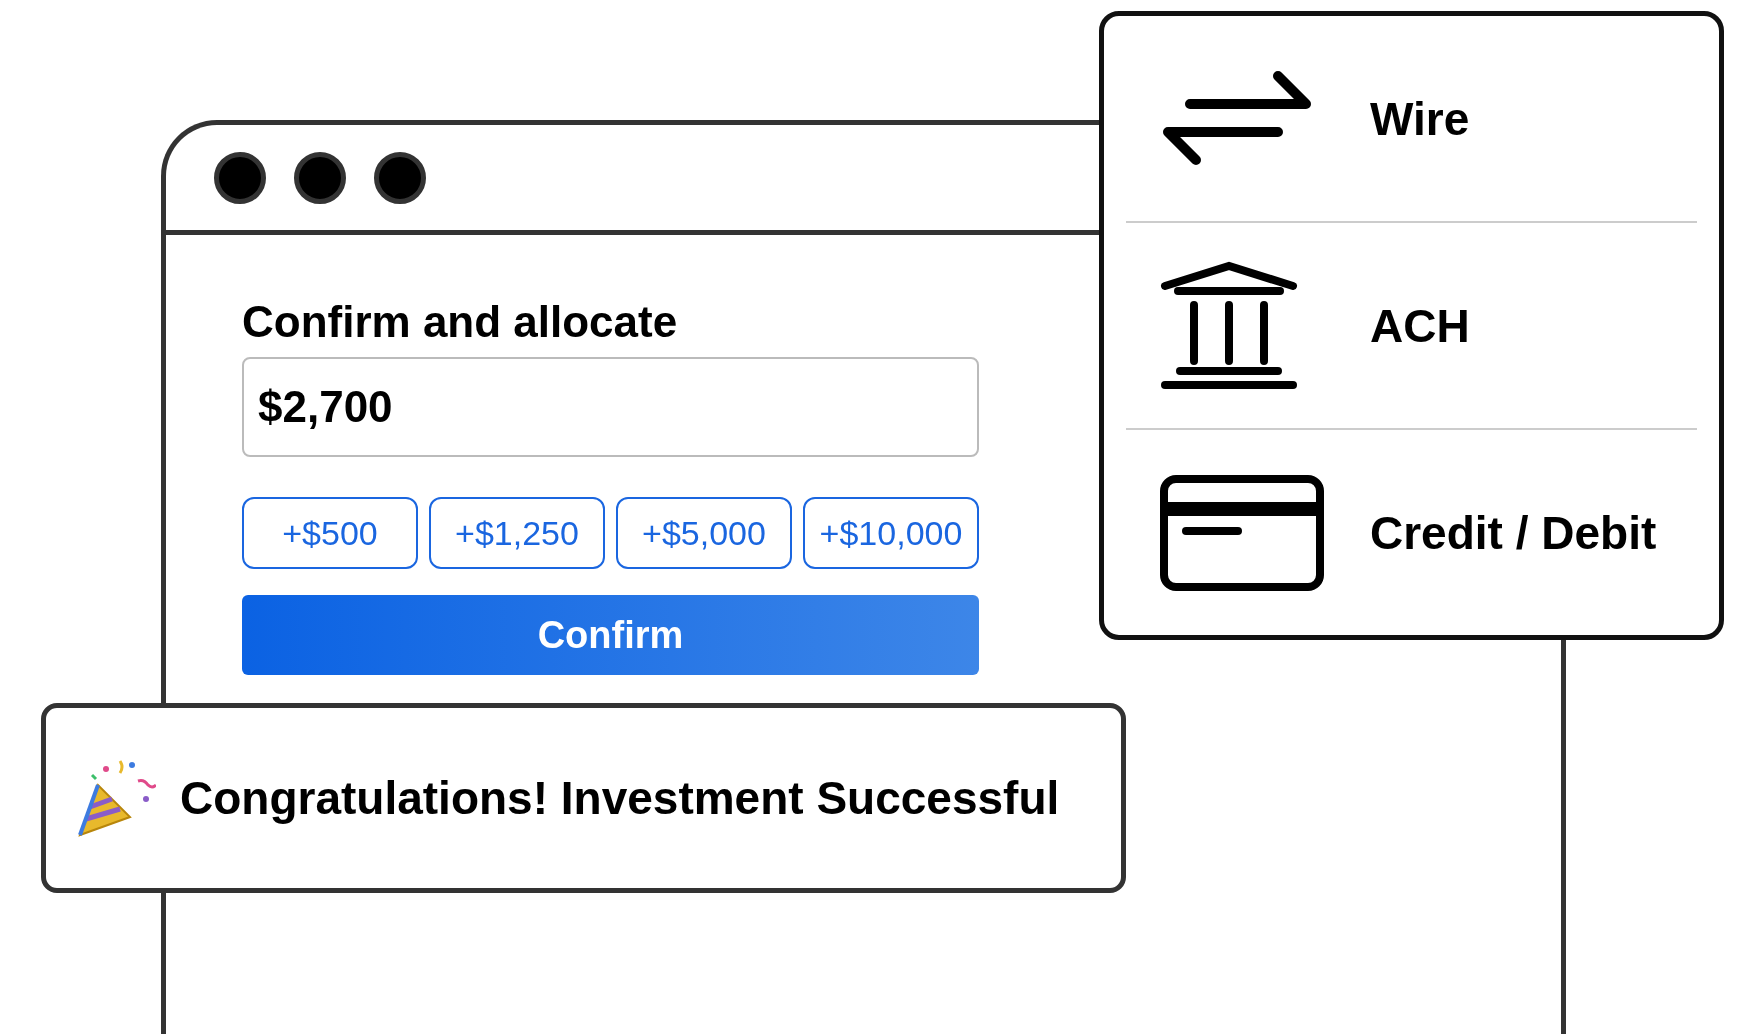 The image size is (1738, 1034). What do you see at coordinates (517, 533) in the screenshot?
I see `amount-chip: +$1,250` at bounding box center [517, 533].